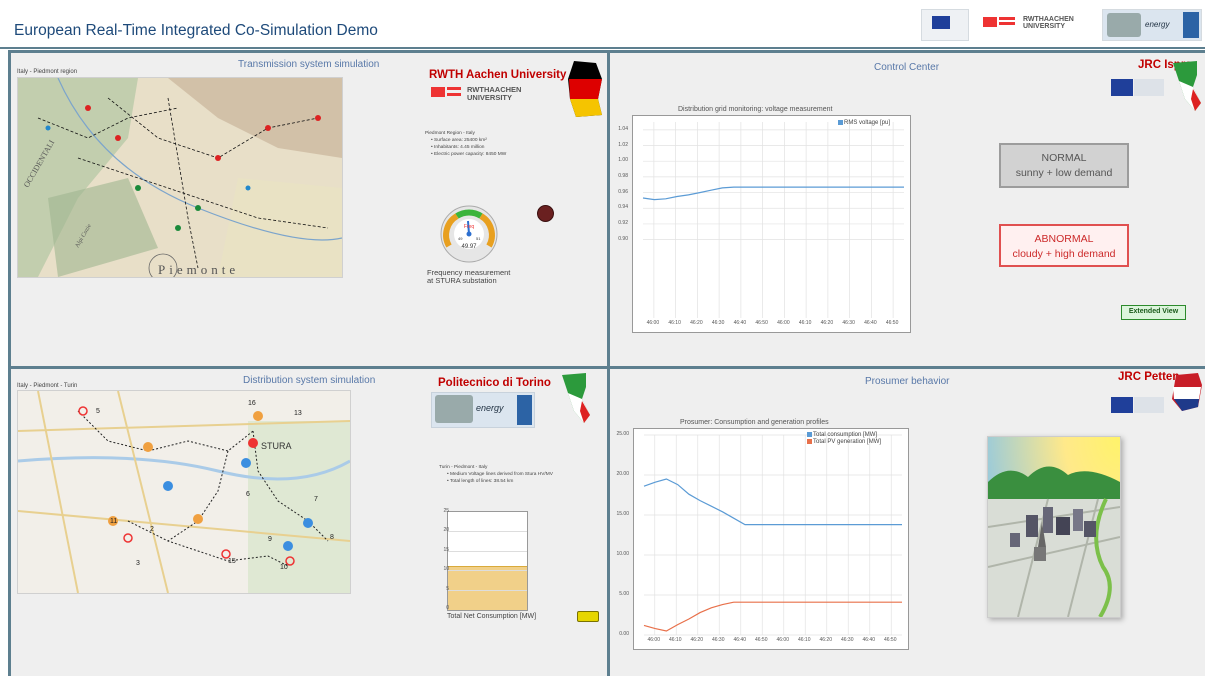 The width and height of the screenshot is (1205, 676). What do you see at coordinates (907, 67) in the screenshot?
I see `panel-title: Control Center` at bounding box center [907, 67].